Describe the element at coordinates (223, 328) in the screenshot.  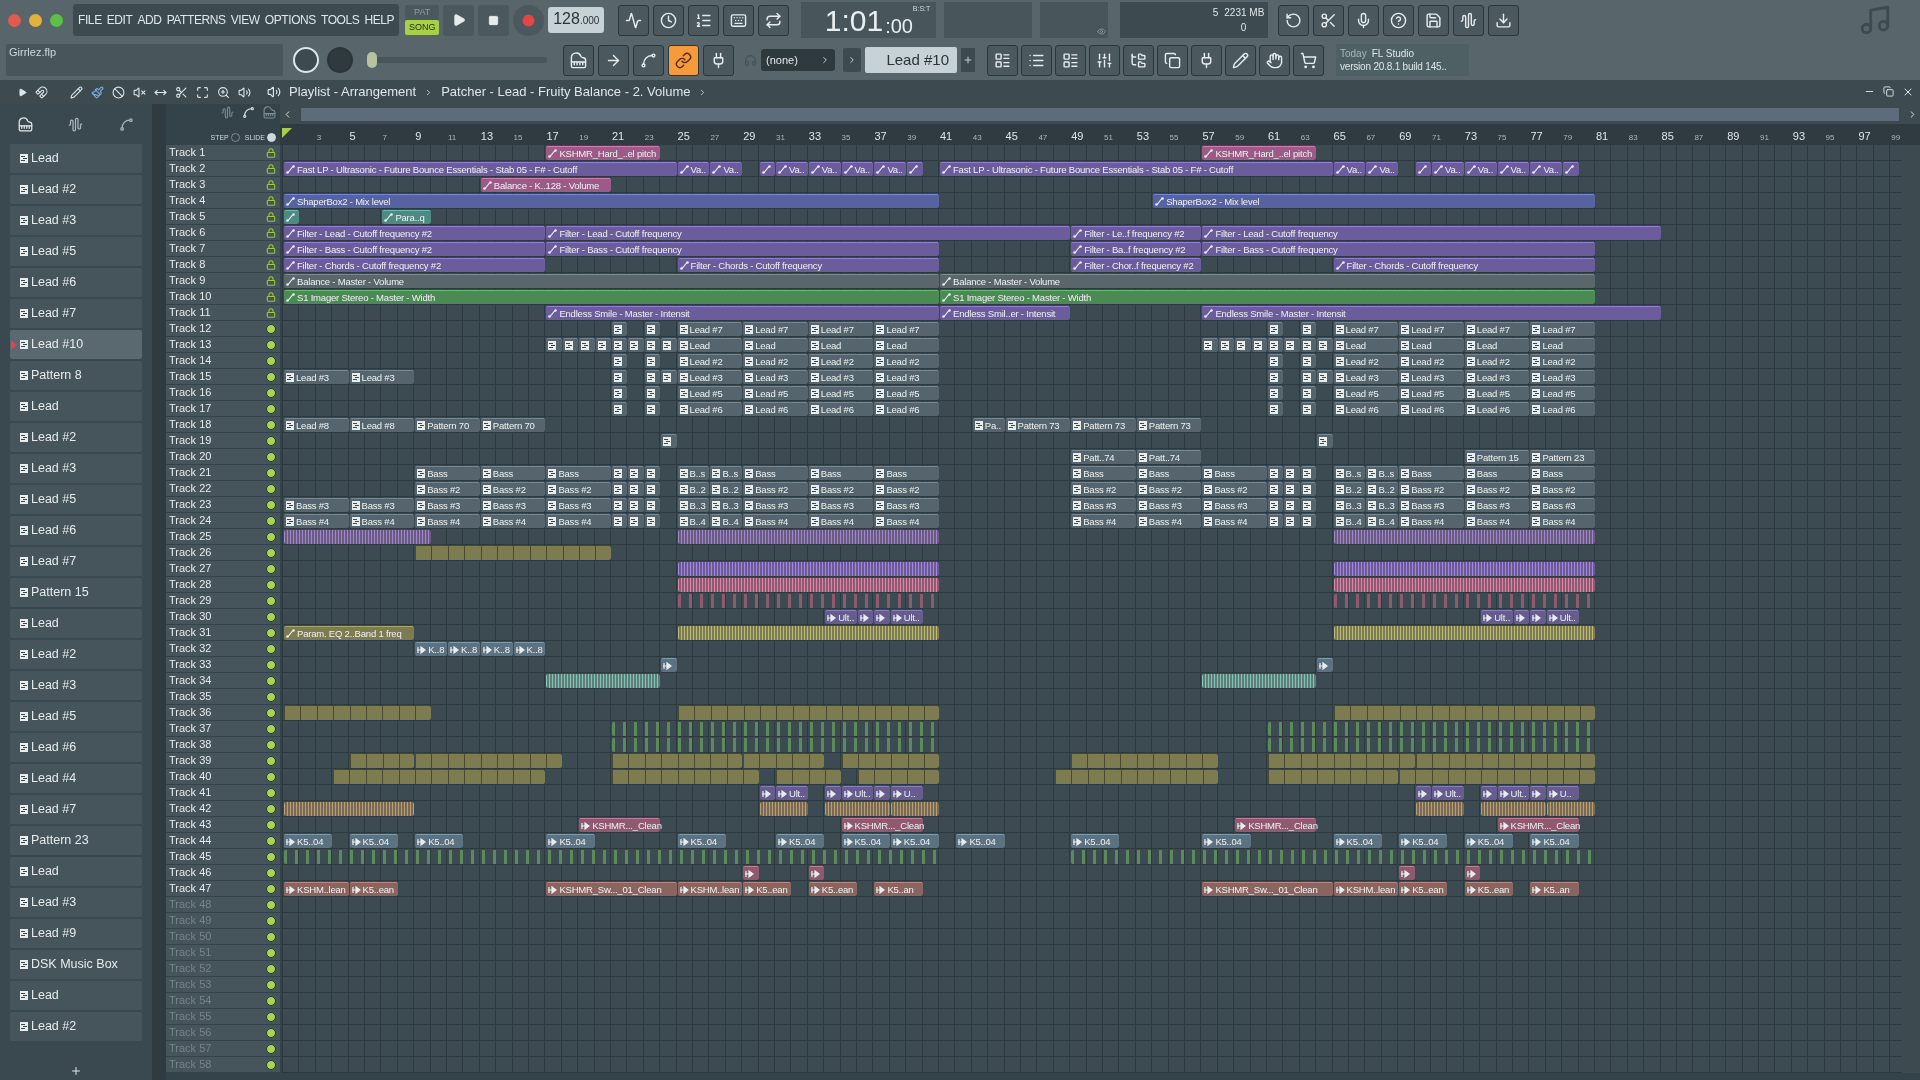
I see `track-header: Track 12` at that location.